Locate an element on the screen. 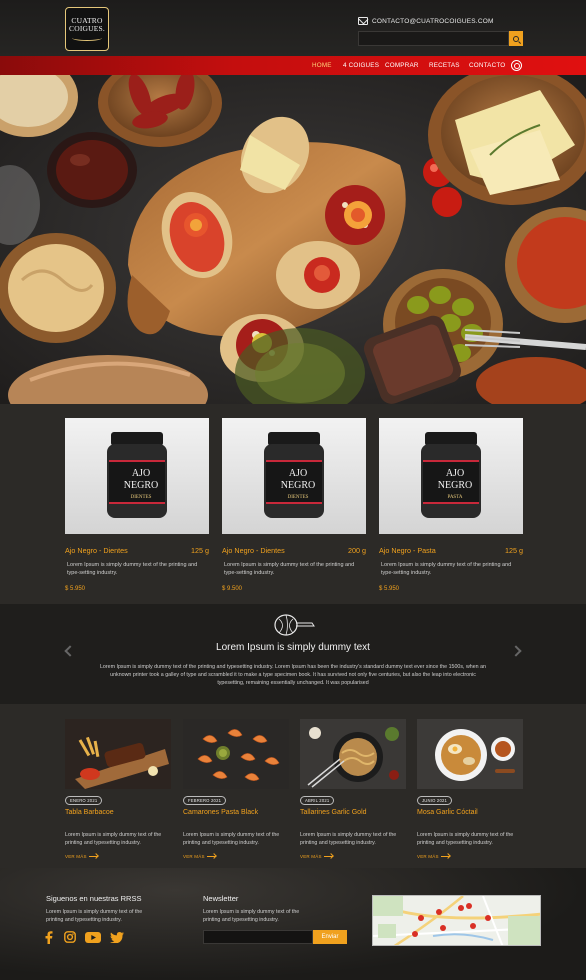 Image resolution: width=586 pixels, height=980 pixels. search-input is located at coordinates (433, 38).